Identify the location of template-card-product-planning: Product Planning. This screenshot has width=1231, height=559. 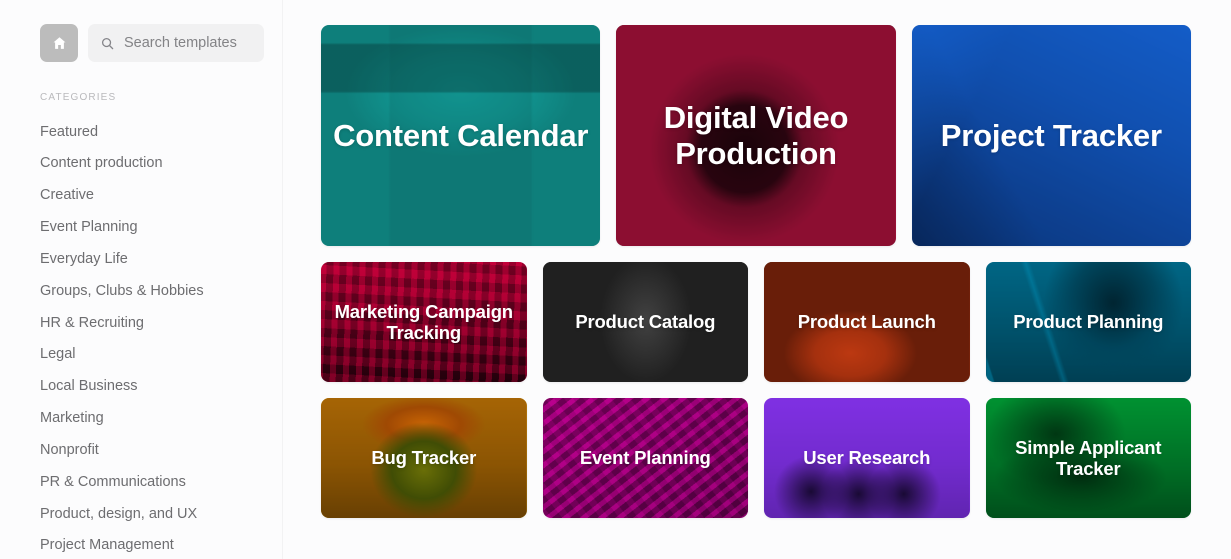
(1088, 322).